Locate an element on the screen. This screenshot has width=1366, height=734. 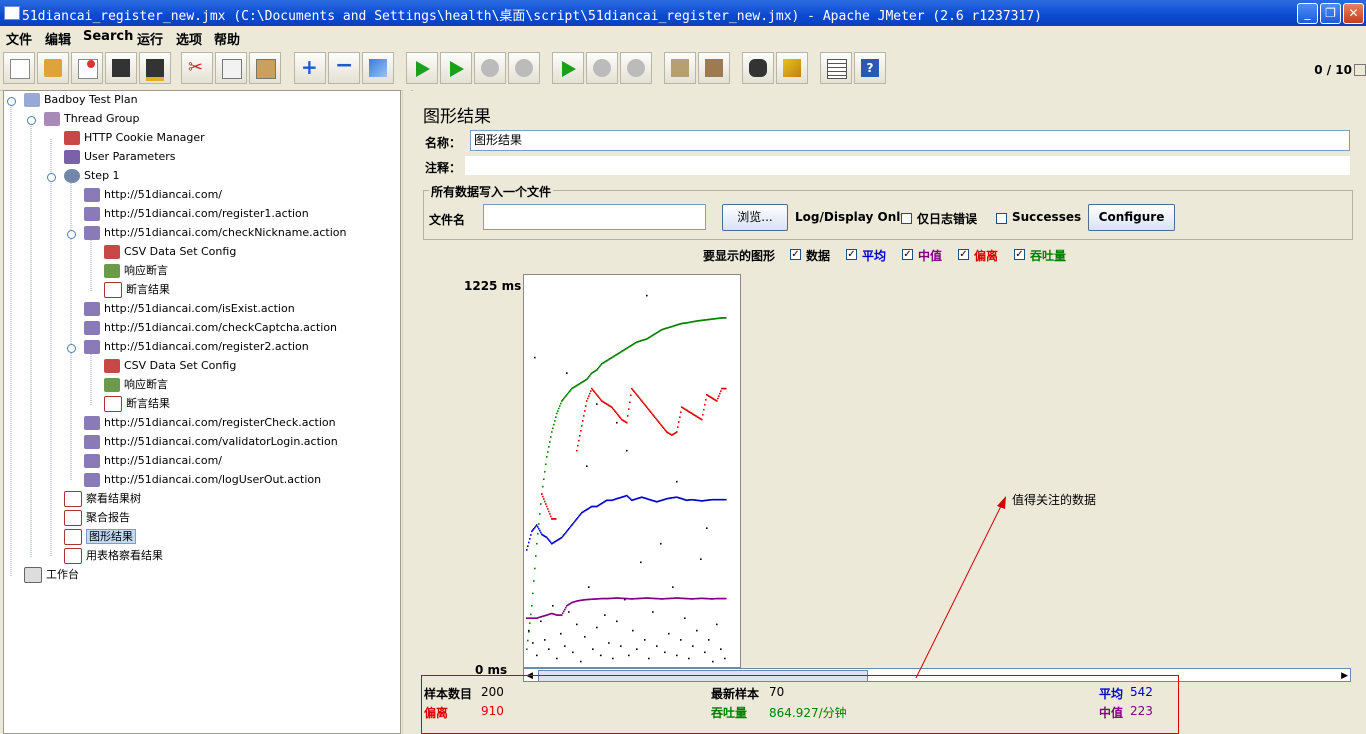
status-indicator is located at coordinates (1360, 70).